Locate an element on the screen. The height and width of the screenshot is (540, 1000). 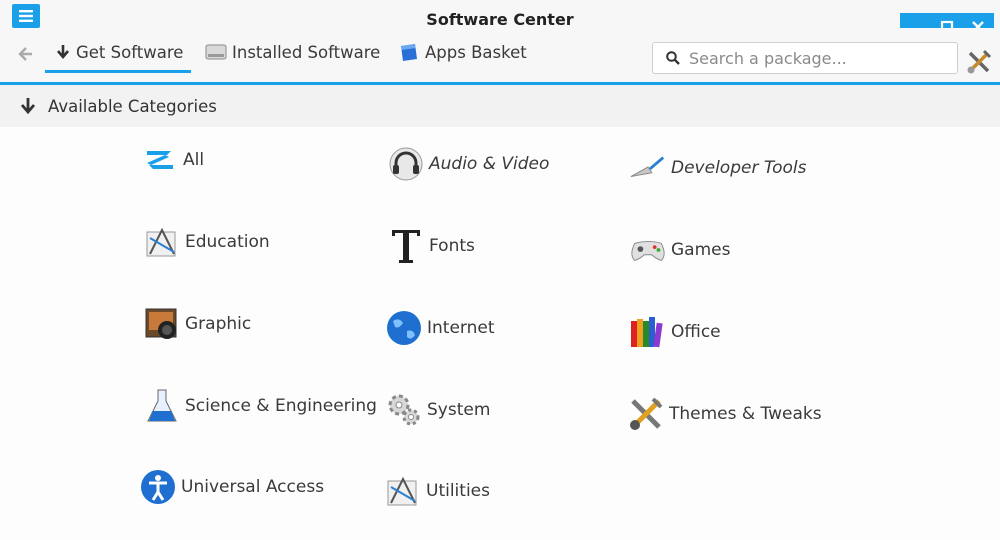
back-arrow-icon is located at coordinates (25, 54).